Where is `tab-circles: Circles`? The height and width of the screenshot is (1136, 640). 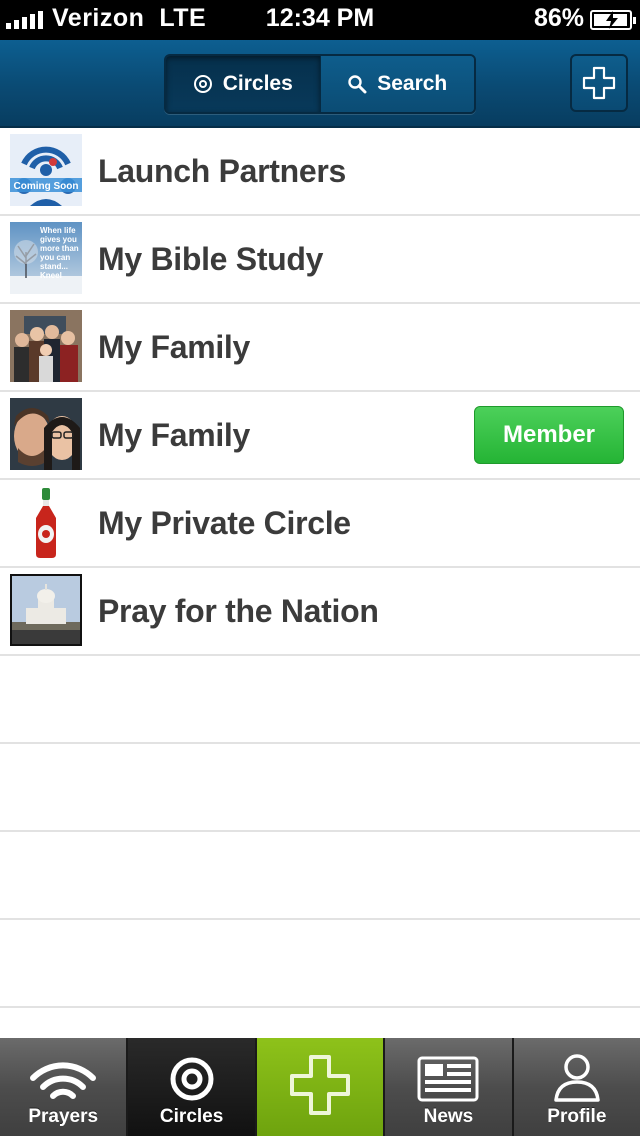 tab-circles: Circles is located at coordinates (191, 1087).